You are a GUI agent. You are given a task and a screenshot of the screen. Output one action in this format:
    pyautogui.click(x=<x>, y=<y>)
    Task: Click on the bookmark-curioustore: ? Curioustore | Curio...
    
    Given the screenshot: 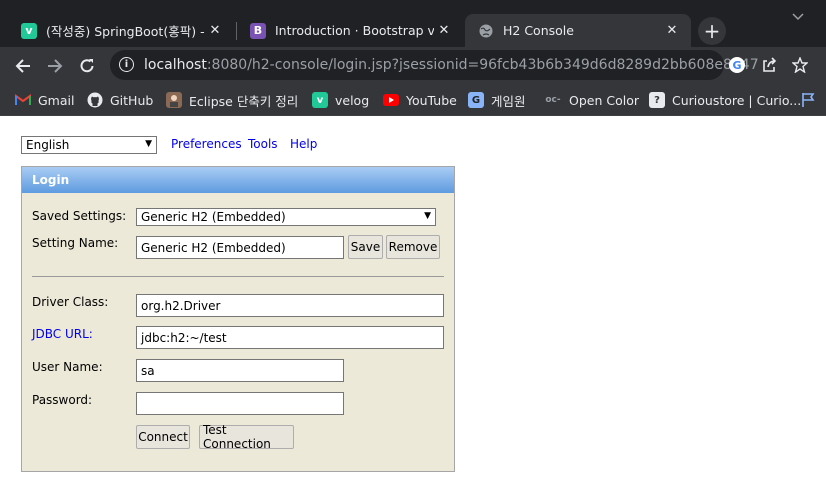 What is the action you would take?
    pyautogui.click(x=725, y=100)
    